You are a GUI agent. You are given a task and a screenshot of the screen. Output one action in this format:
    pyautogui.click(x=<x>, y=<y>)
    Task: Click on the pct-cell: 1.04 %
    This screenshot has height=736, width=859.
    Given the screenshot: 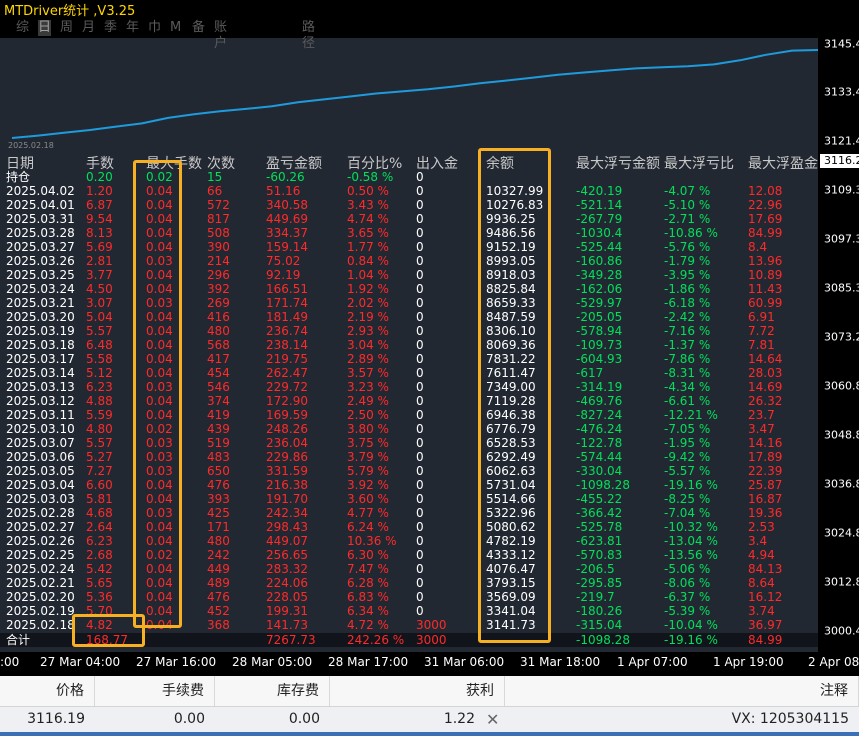 What is the action you would take?
    pyautogui.click(x=368, y=275)
    